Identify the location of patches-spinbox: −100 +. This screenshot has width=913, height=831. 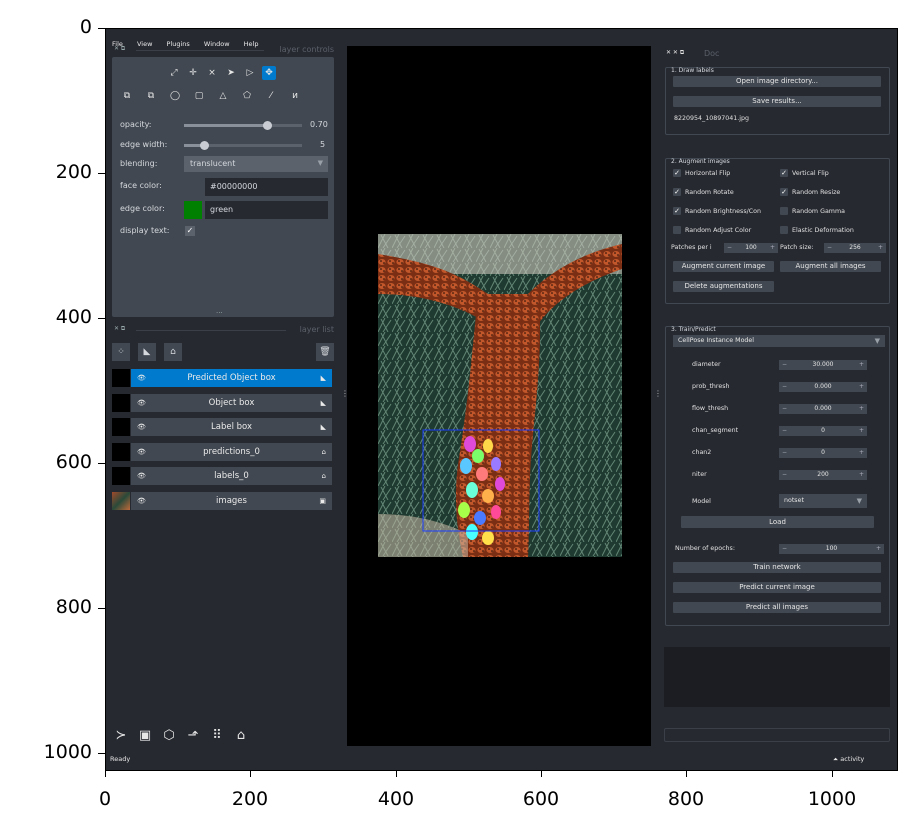
(751, 248).